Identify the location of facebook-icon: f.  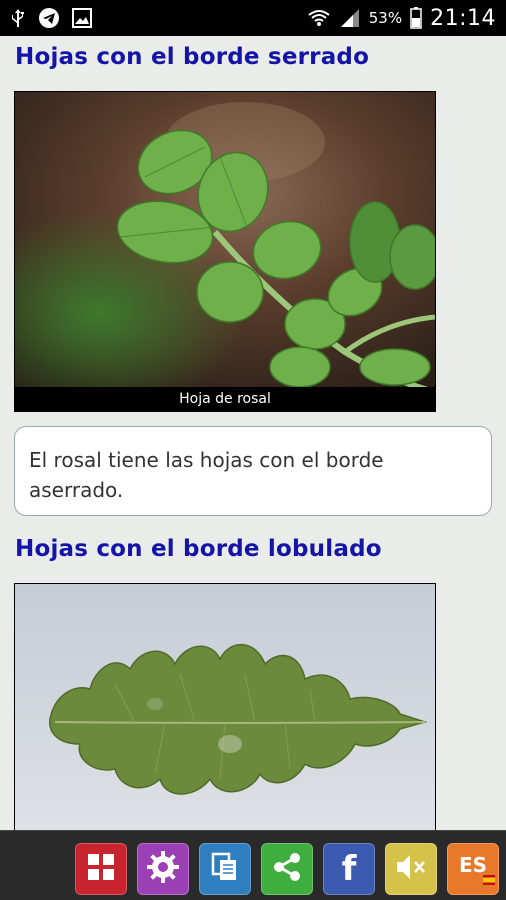
(349, 869).